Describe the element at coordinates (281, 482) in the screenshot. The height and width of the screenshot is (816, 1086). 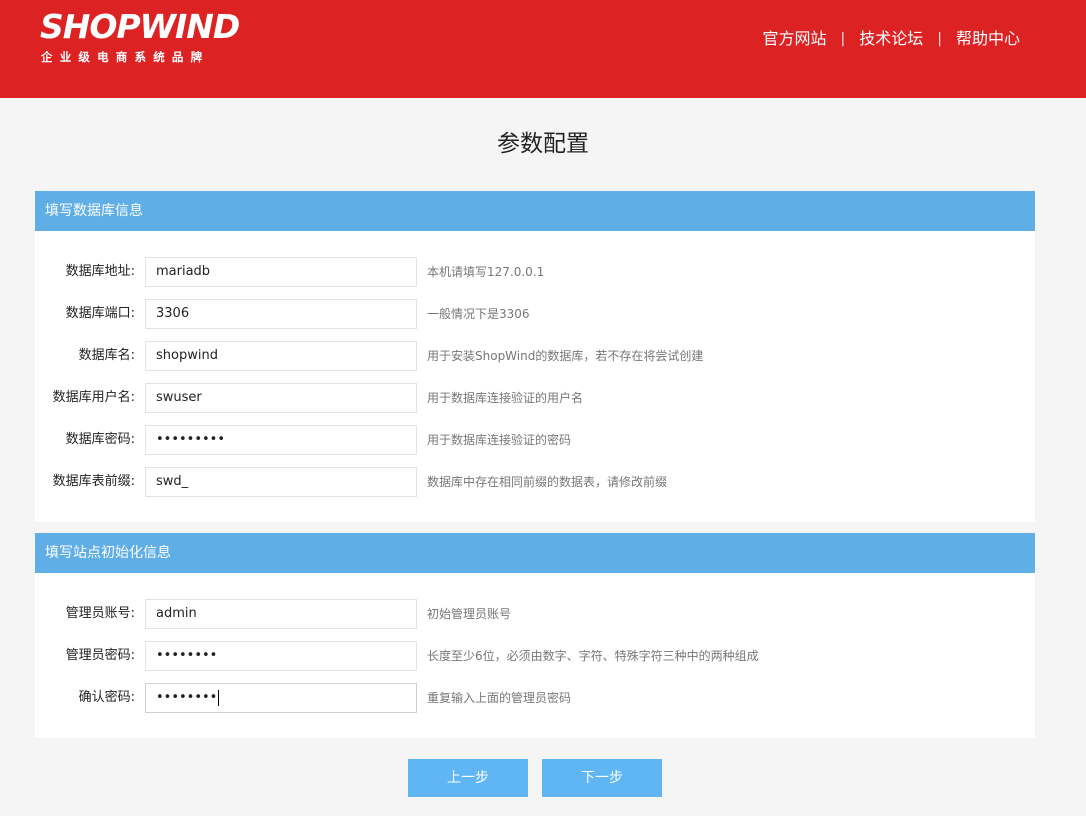
I see `db-prefix-input: swd_` at that location.